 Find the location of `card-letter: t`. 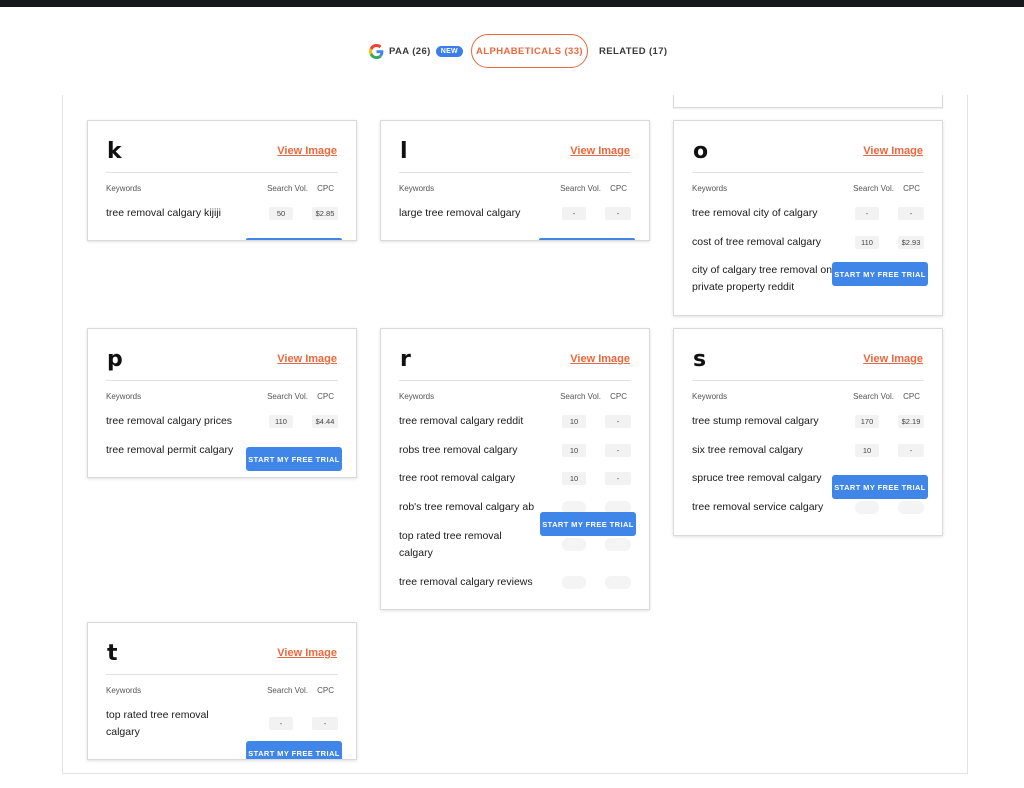

card-letter: t is located at coordinates (112, 653).